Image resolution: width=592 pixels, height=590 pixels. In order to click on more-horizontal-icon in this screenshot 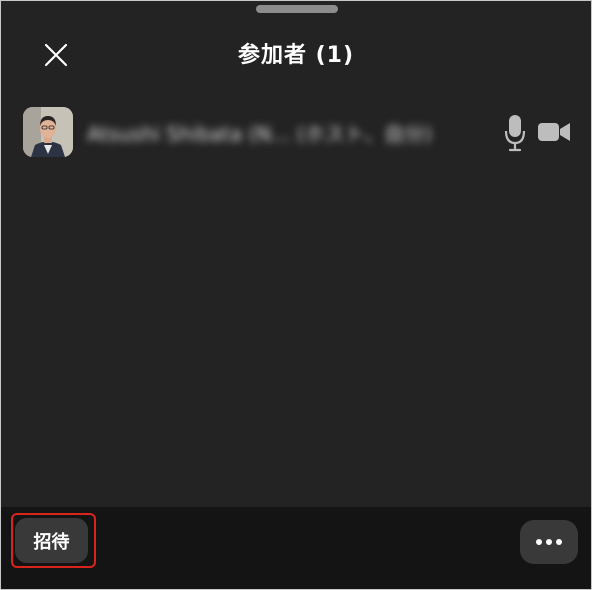, I will do `click(539, 542)`.